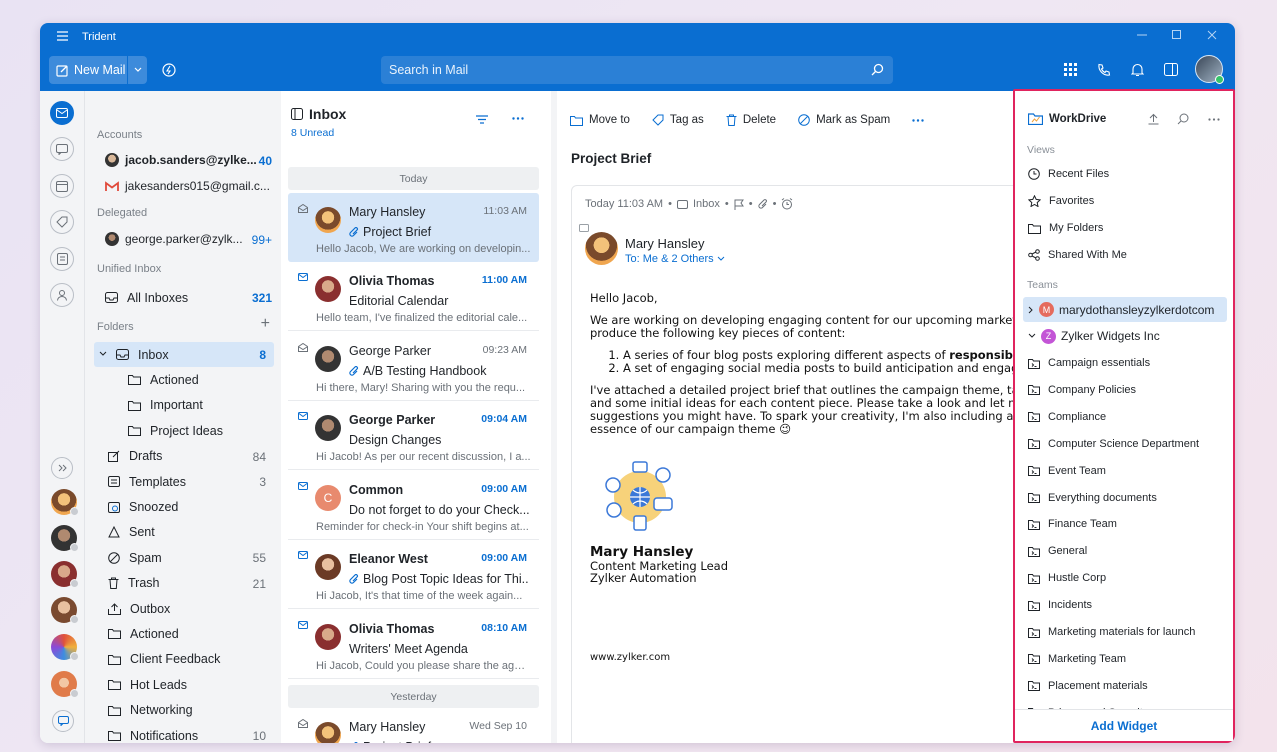  Describe the element at coordinates (1128, 255) in the screenshot. I see `drive-view-item: Shared With Me` at that location.